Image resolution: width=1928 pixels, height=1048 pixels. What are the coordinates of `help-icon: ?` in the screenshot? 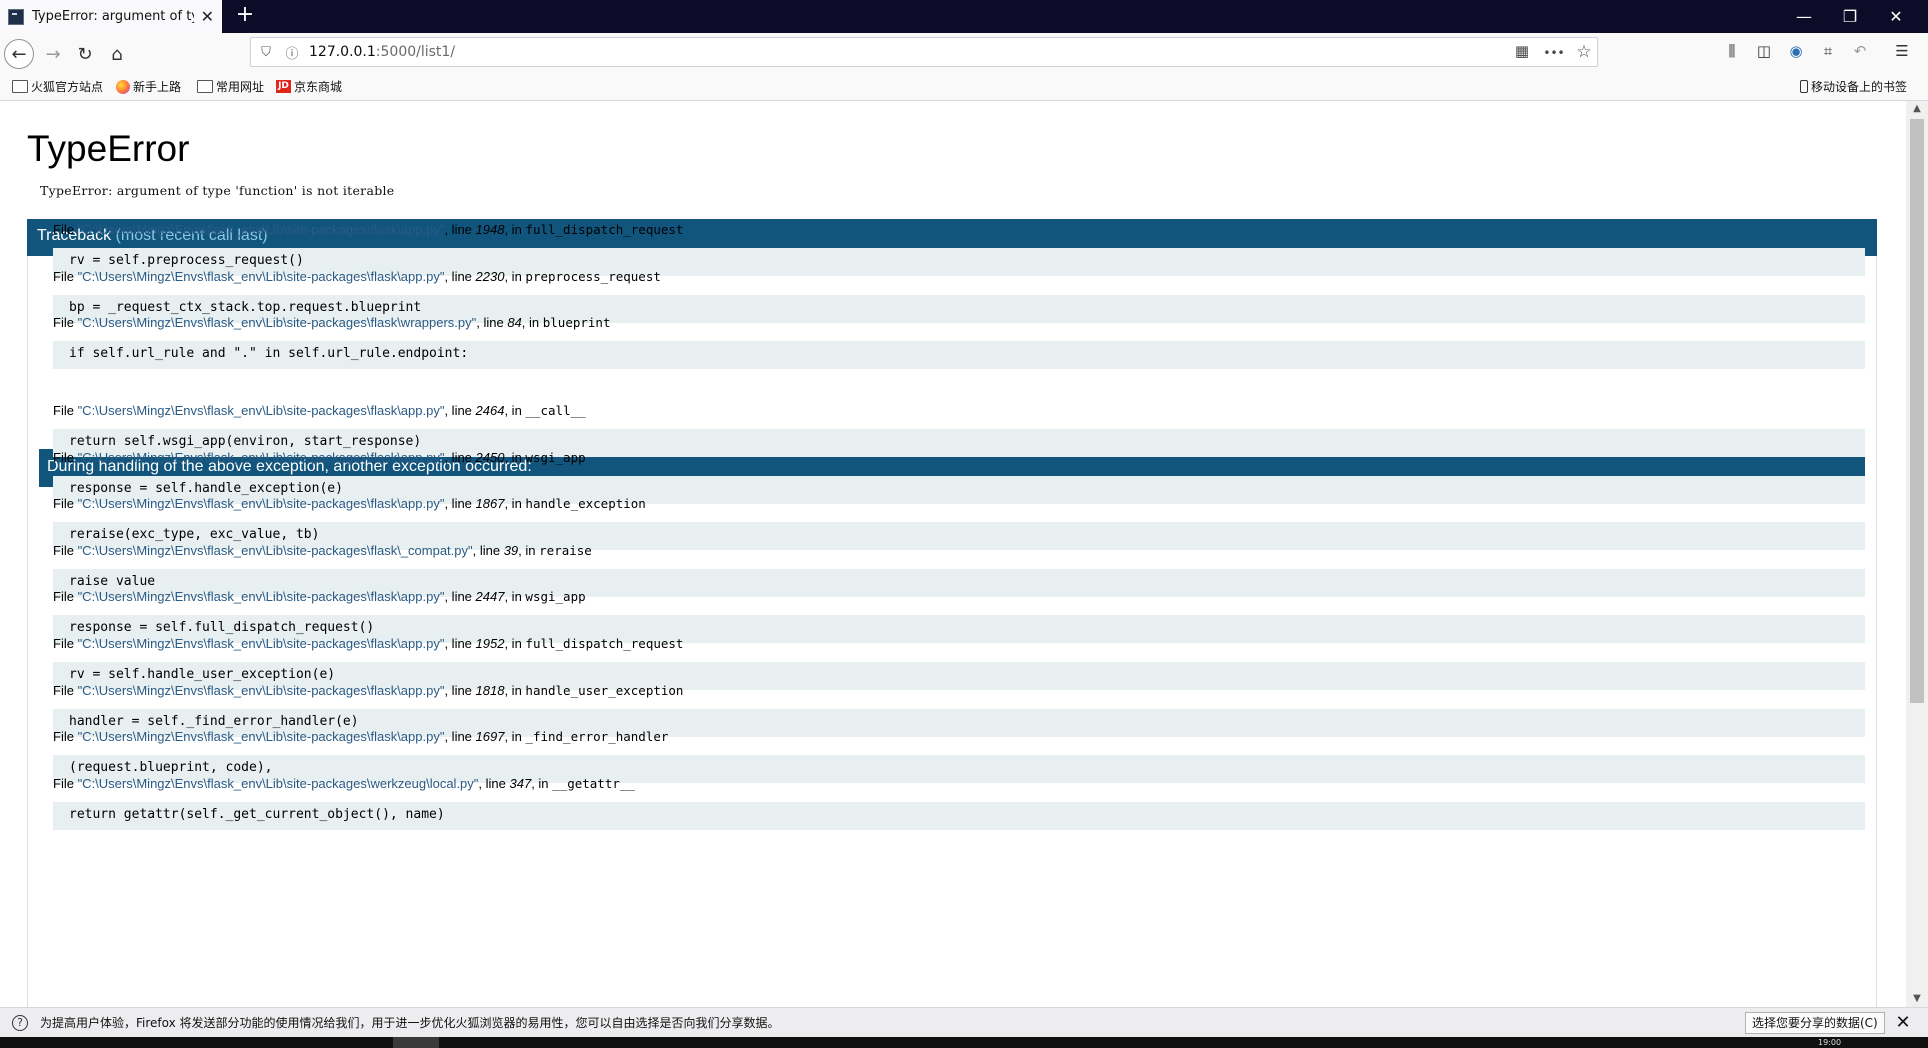 It's located at (20, 1022).